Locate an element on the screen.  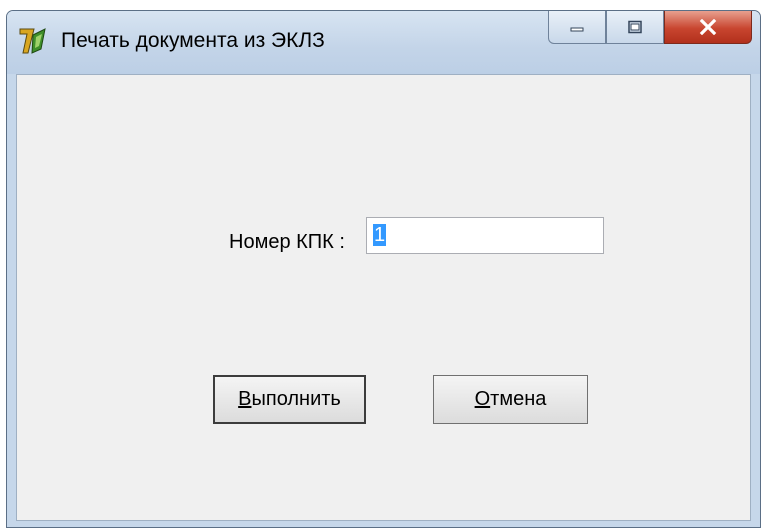
window-controls is located at coordinates (650, 28).